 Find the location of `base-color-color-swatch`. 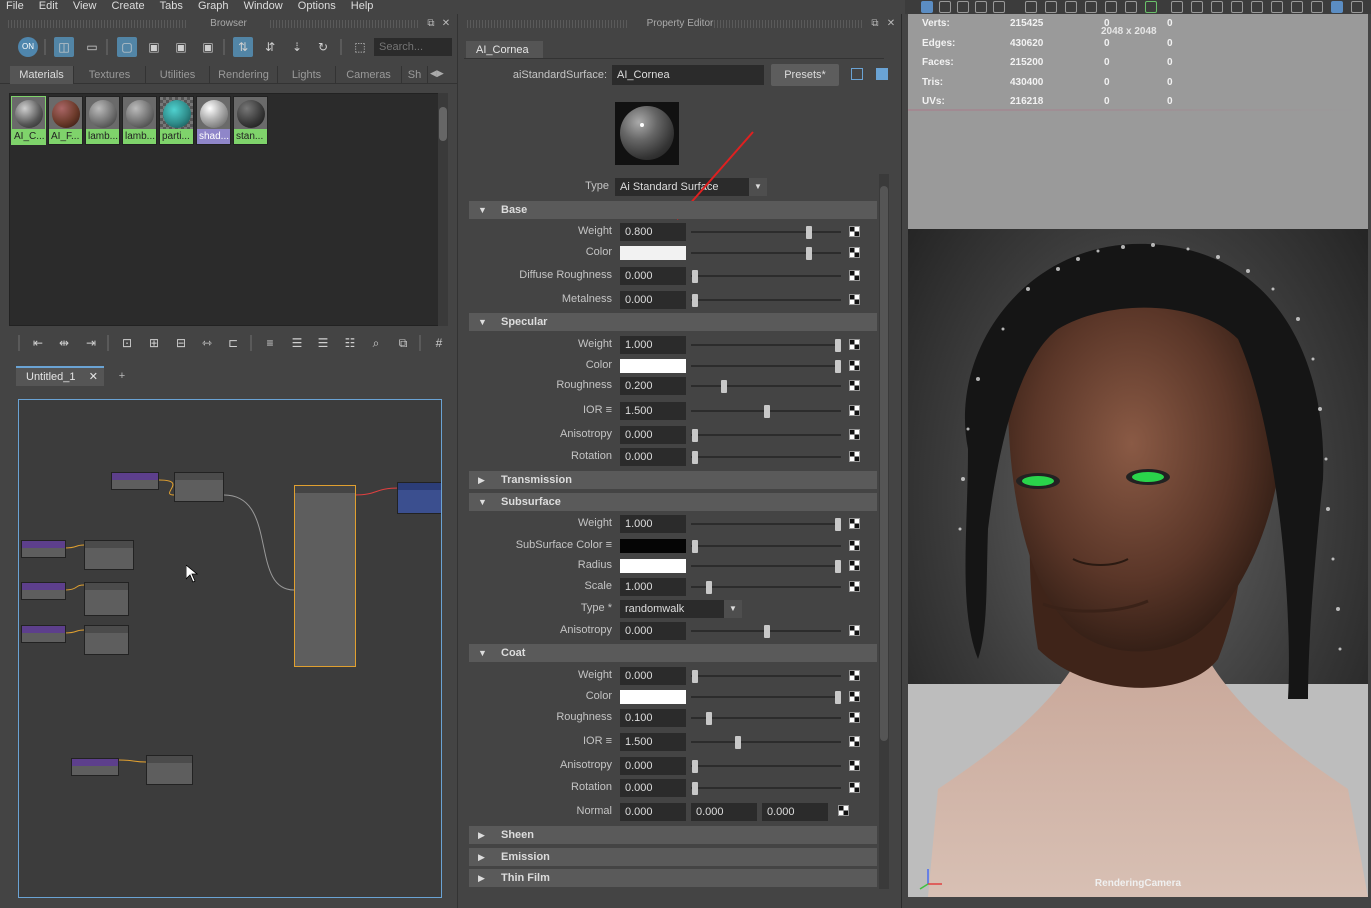

base-color-color-swatch is located at coordinates (653, 253).